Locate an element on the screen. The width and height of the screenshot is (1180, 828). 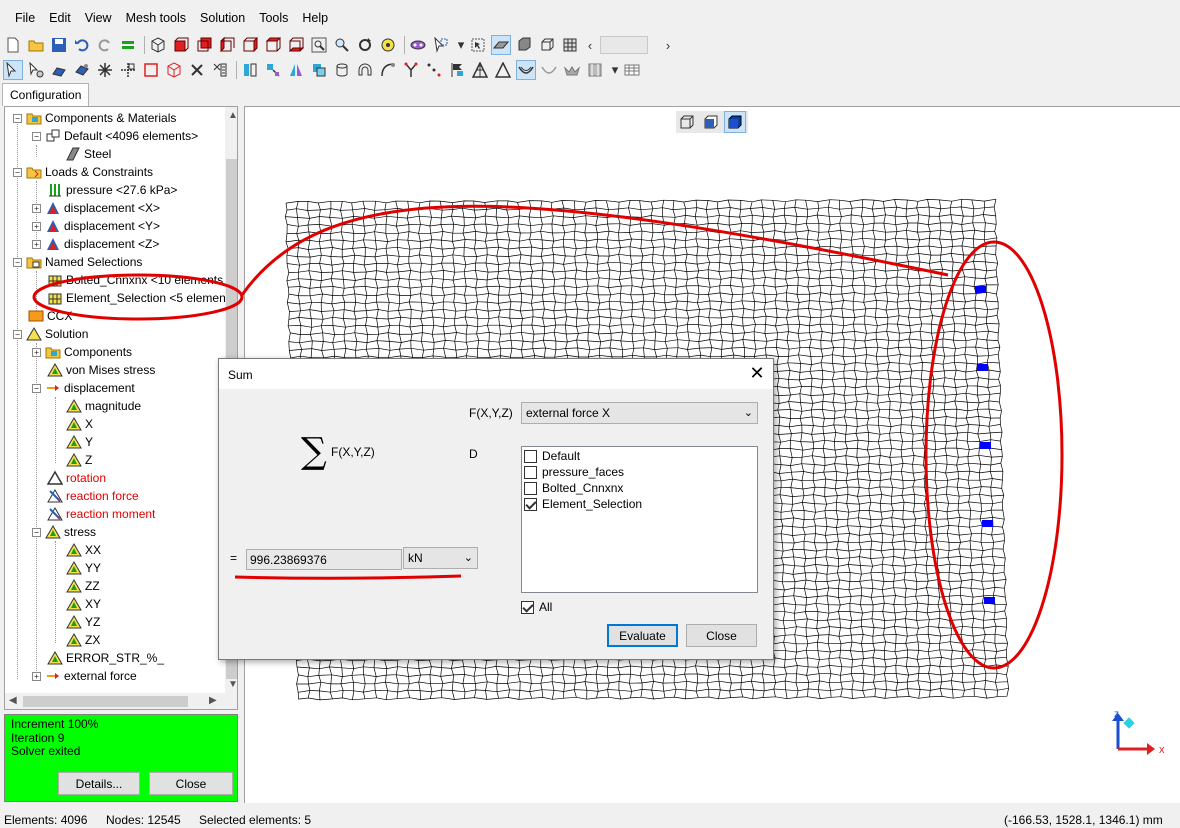
tree-node-error-str: ERROR_STR_%_ is located at coordinates (105, 658).